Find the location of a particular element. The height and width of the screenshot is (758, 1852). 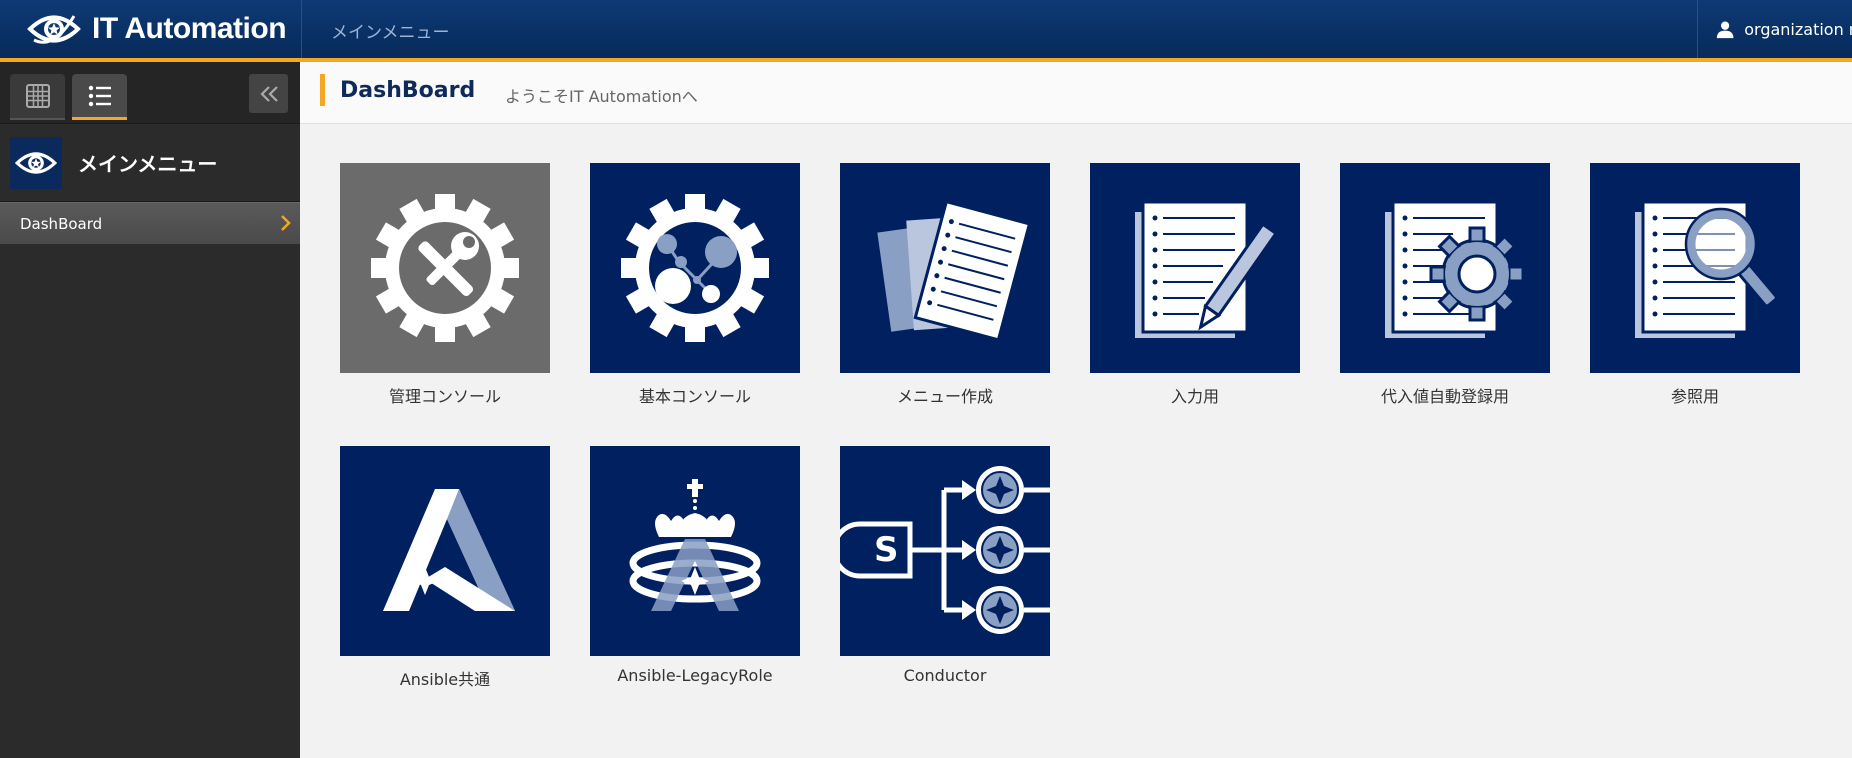

header-menu-link: メインメニュー is located at coordinates (390, 30).